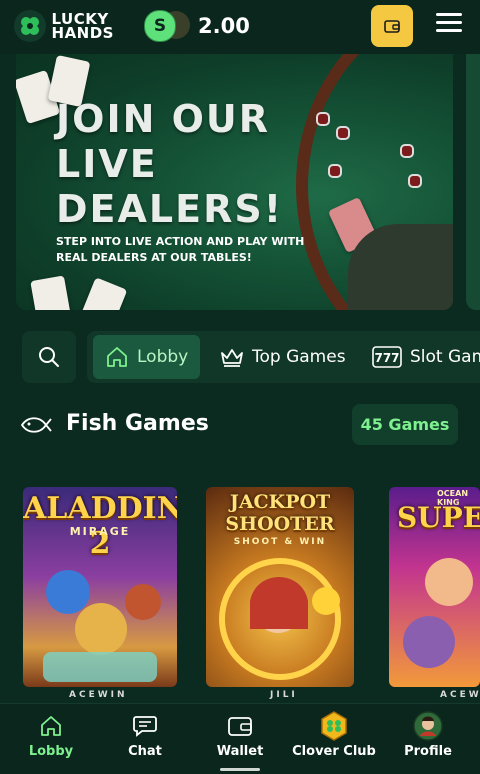  Describe the element at coordinates (51, 751) in the screenshot. I see `nav-label: Lobby` at that location.